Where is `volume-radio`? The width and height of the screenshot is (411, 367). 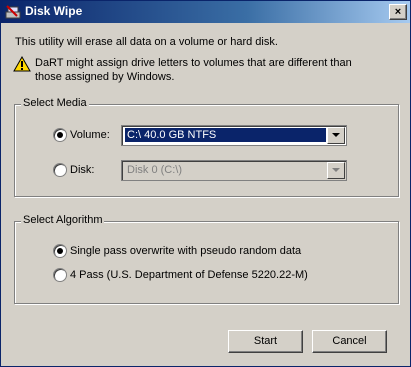
volume-radio is located at coordinates (60, 135).